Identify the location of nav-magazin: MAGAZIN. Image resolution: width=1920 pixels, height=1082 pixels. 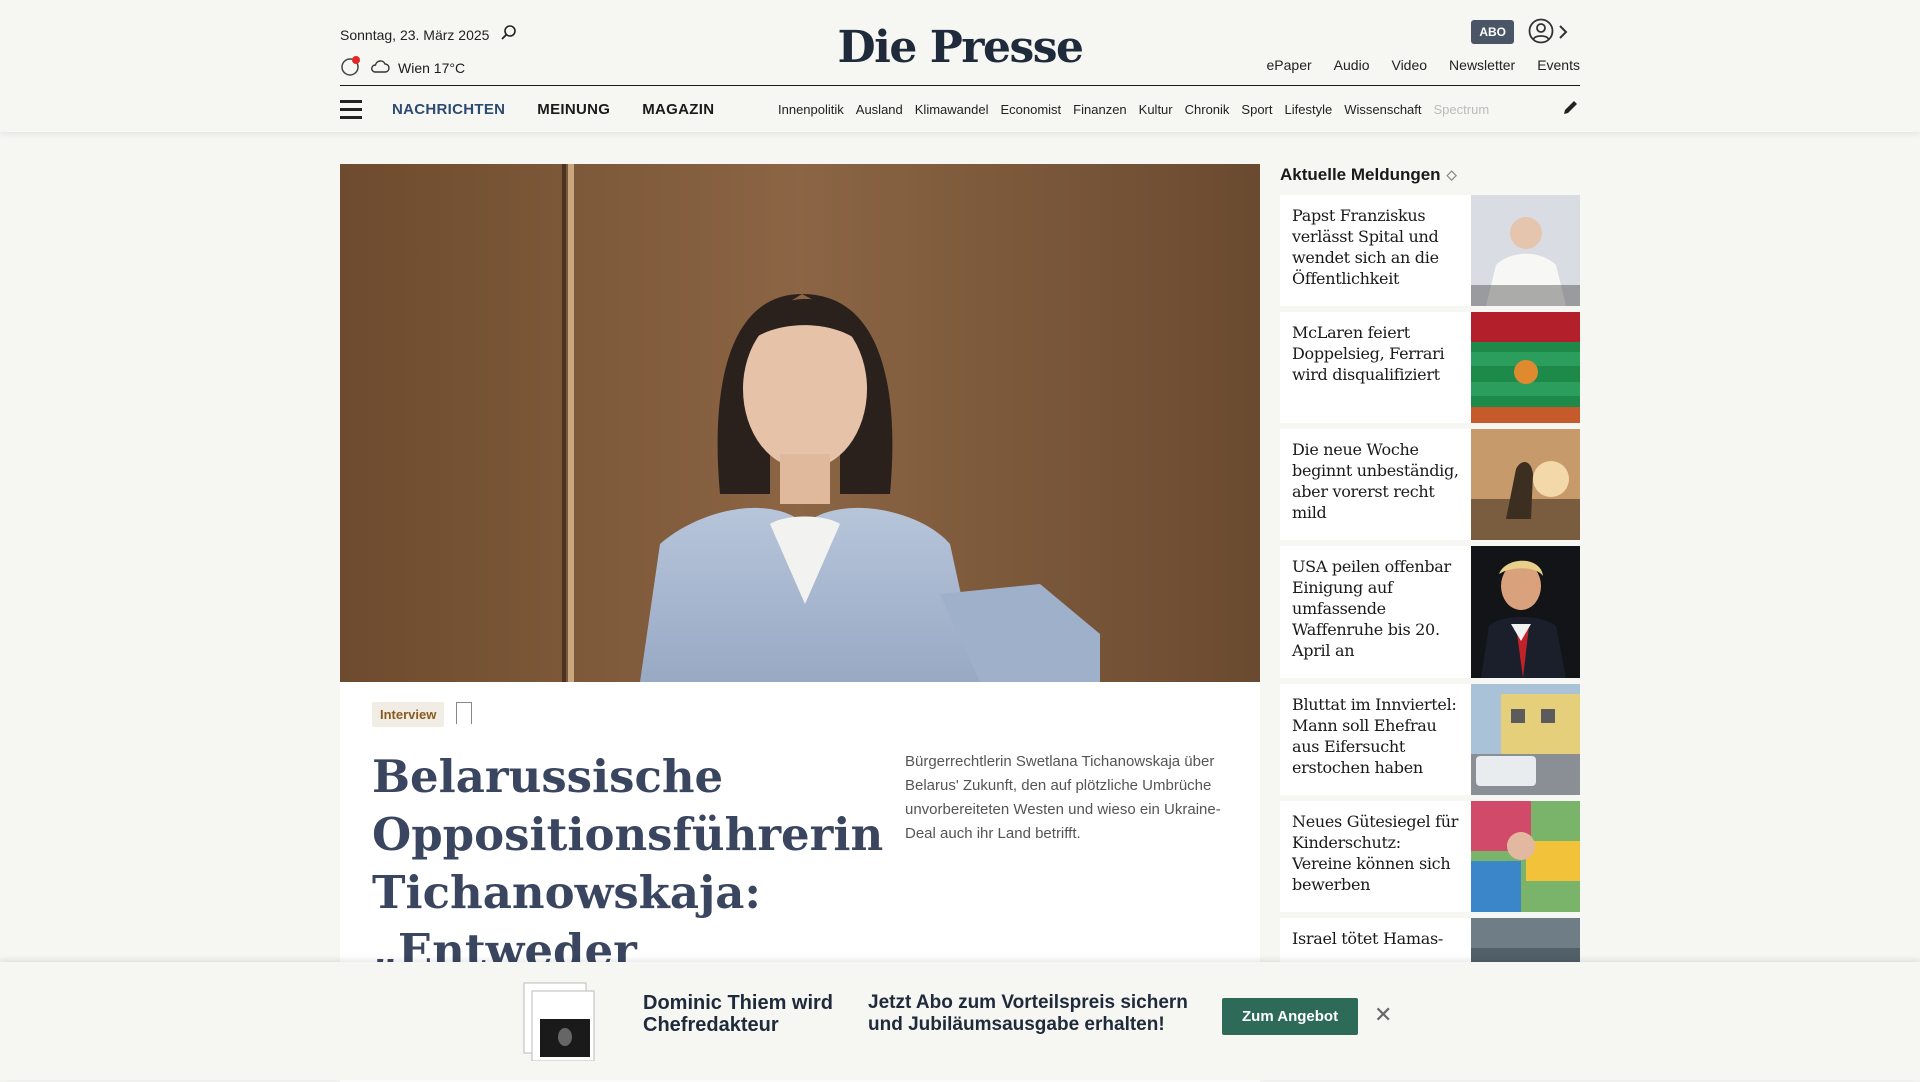
(678, 109).